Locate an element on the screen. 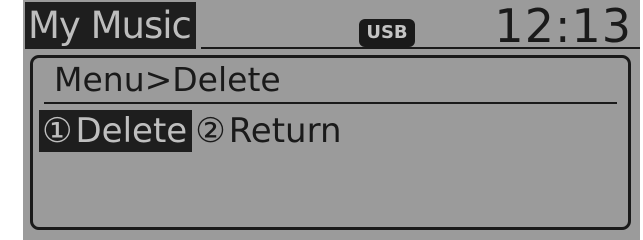 Image resolution: width=643 pixels, height=240 pixels. option-delete: ① Delete is located at coordinates (116, 131).